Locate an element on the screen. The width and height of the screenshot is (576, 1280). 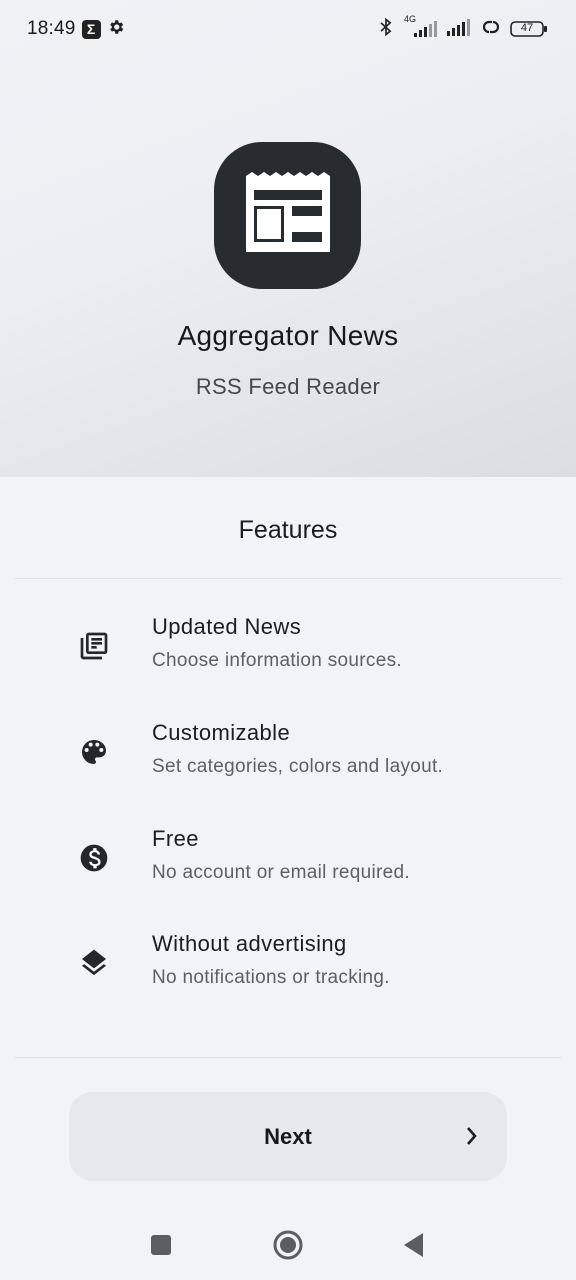
status-right: 4G 47 is located at coordinates (462, 28).